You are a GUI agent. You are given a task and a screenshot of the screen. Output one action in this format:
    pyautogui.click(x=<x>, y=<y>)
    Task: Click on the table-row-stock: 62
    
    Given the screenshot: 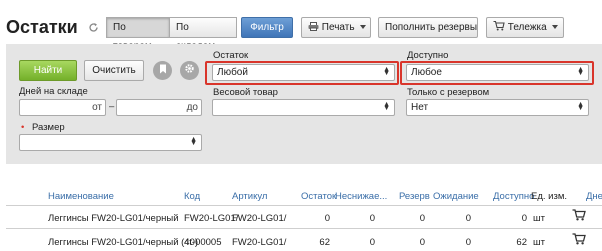 What is the action you would take?
    pyautogui.click(x=324, y=242)
    